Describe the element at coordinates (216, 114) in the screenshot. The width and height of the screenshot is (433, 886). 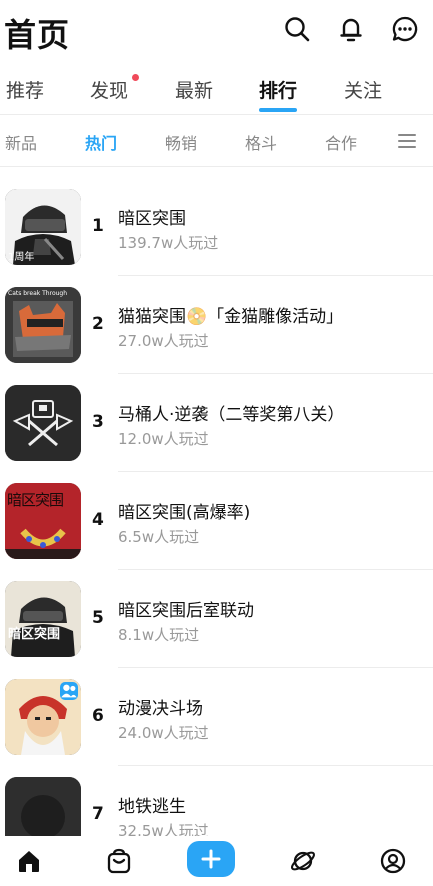
I see `tabs-divider` at that location.